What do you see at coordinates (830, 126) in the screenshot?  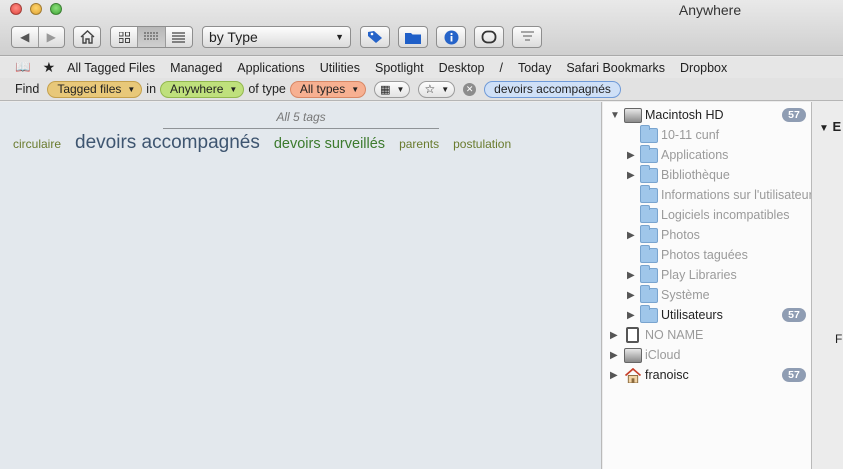 I see `inspector-heading: ▼ E` at bounding box center [830, 126].